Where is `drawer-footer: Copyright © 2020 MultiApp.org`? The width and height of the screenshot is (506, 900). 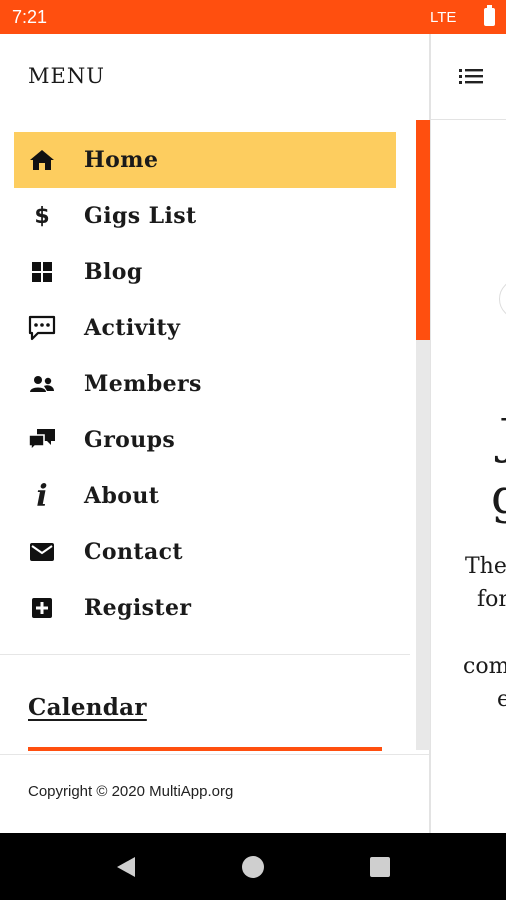 drawer-footer: Copyright © 2020 MultiApp.org is located at coordinates (214, 793).